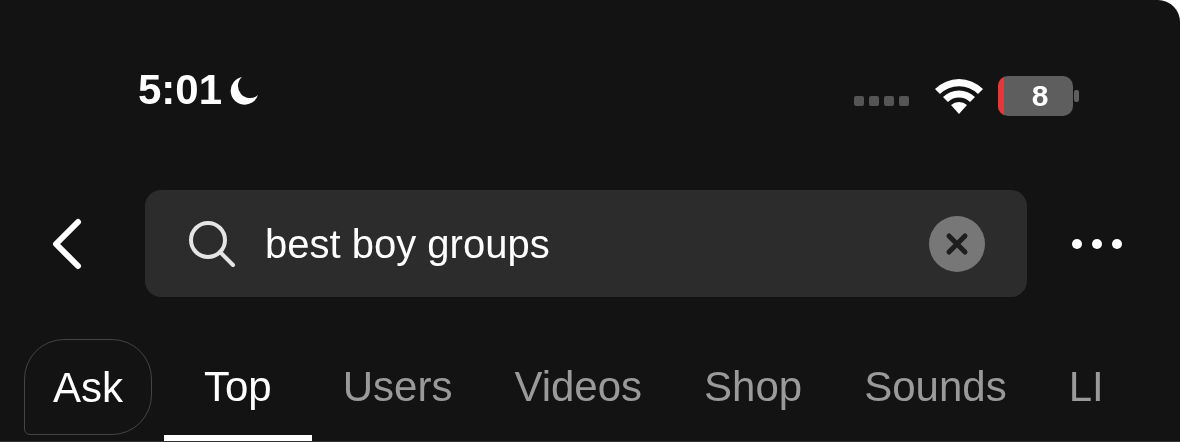 The width and height of the screenshot is (1180, 442). I want to click on tab: Top, so click(238, 389).